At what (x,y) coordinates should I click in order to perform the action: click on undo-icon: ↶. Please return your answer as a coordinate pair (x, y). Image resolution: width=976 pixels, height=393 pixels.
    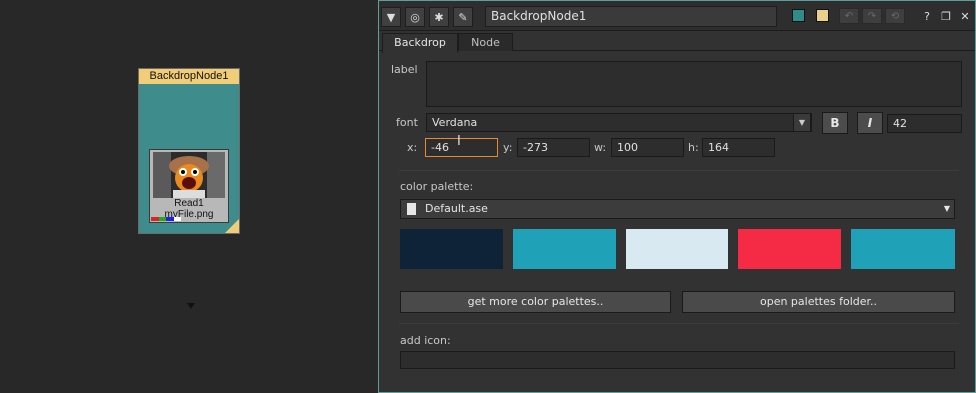
    Looking at the image, I should click on (849, 16).